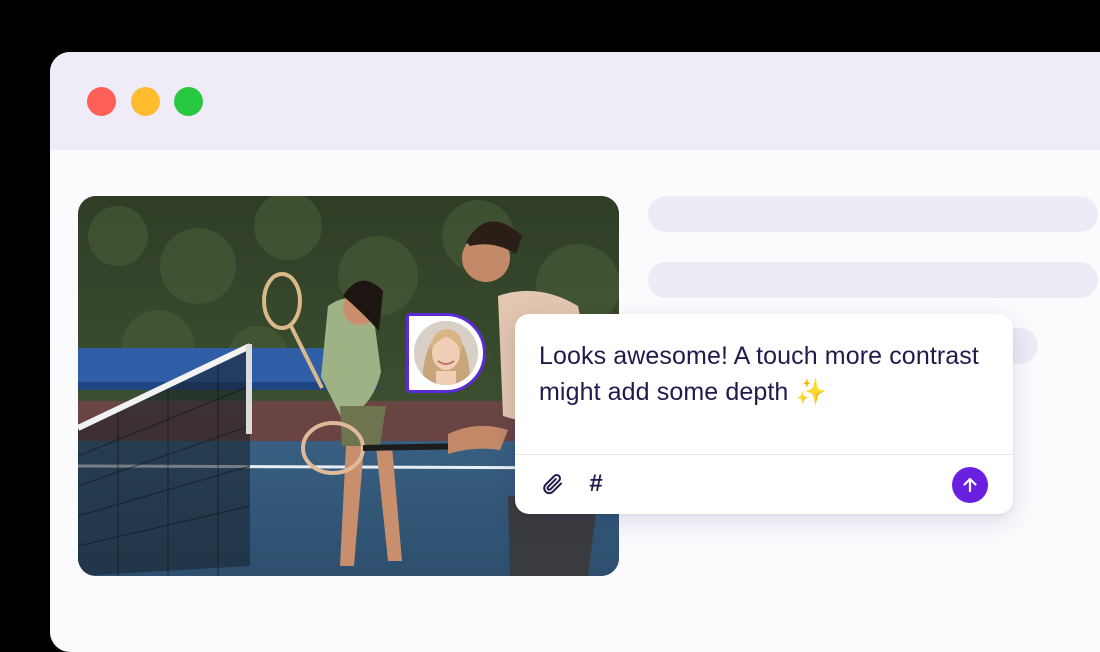 The height and width of the screenshot is (652, 1100). What do you see at coordinates (188, 101) in the screenshot?
I see `maximize-window-button` at bounding box center [188, 101].